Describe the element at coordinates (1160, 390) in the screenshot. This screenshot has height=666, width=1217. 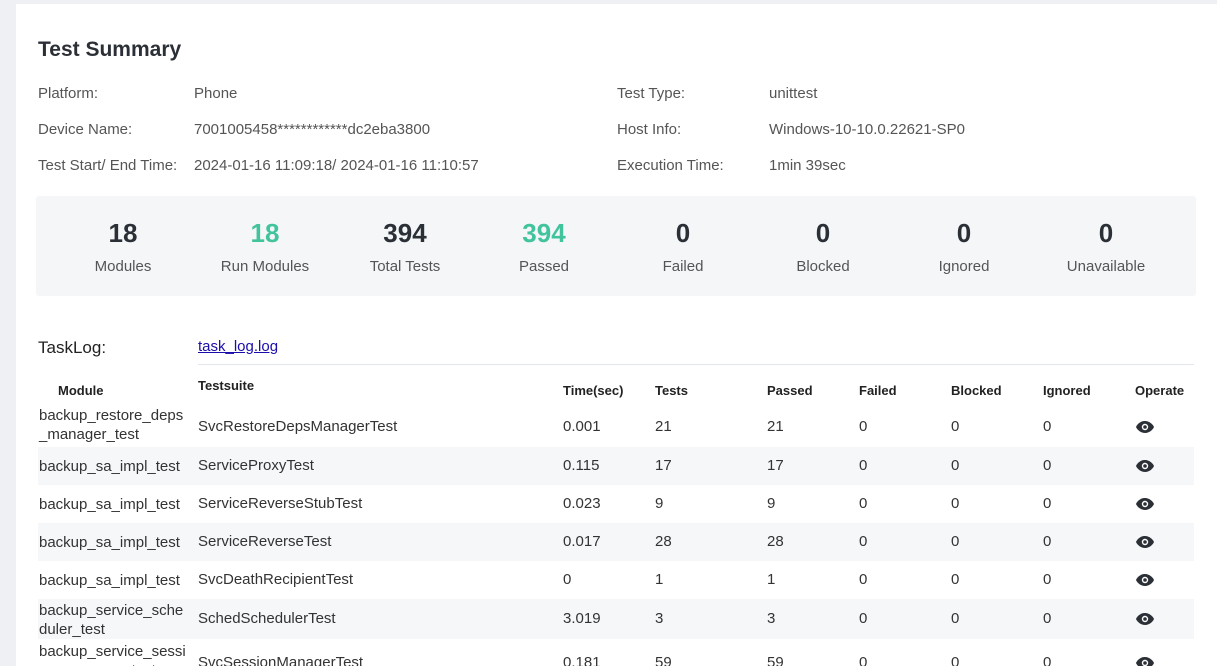
I see `col-header-operate: Operate` at that location.